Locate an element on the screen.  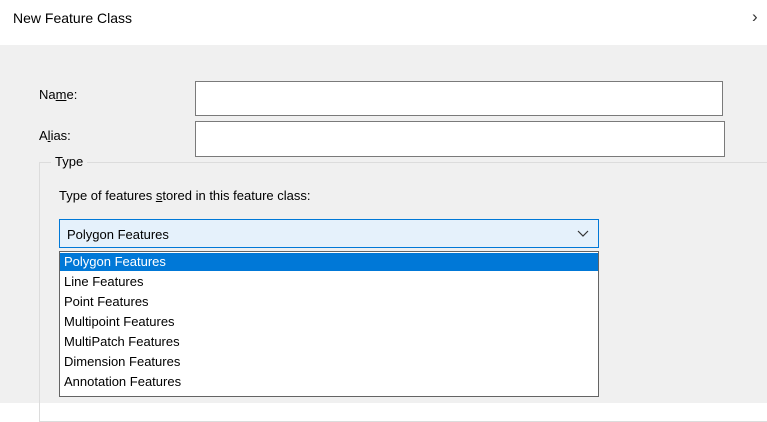
name-input is located at coordinates (459, 98).